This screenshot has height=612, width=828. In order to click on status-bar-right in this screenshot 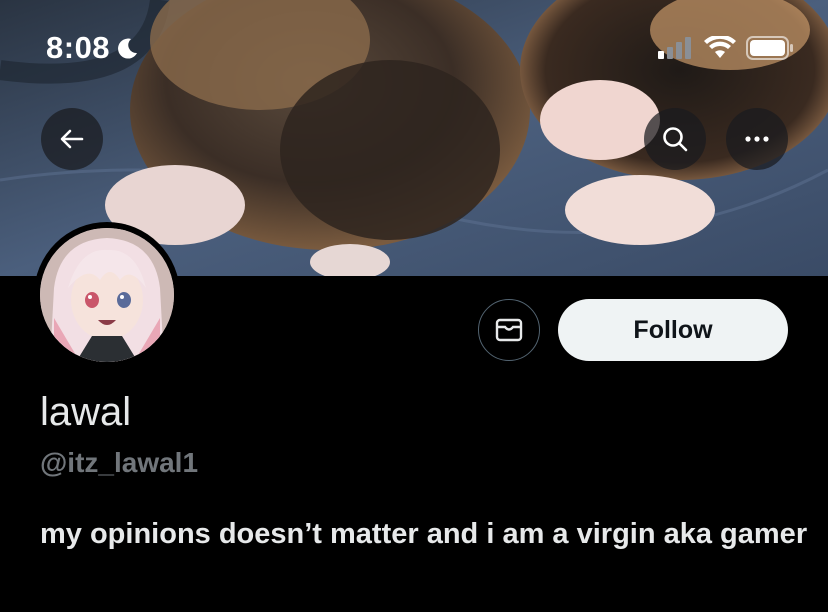, I will do `click(726, 48)`.